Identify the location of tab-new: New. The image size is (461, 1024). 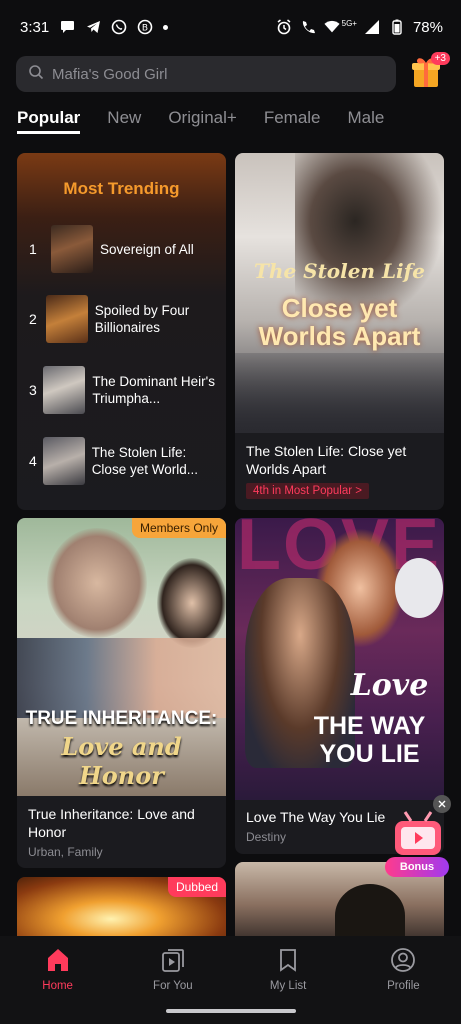
(124, 121).